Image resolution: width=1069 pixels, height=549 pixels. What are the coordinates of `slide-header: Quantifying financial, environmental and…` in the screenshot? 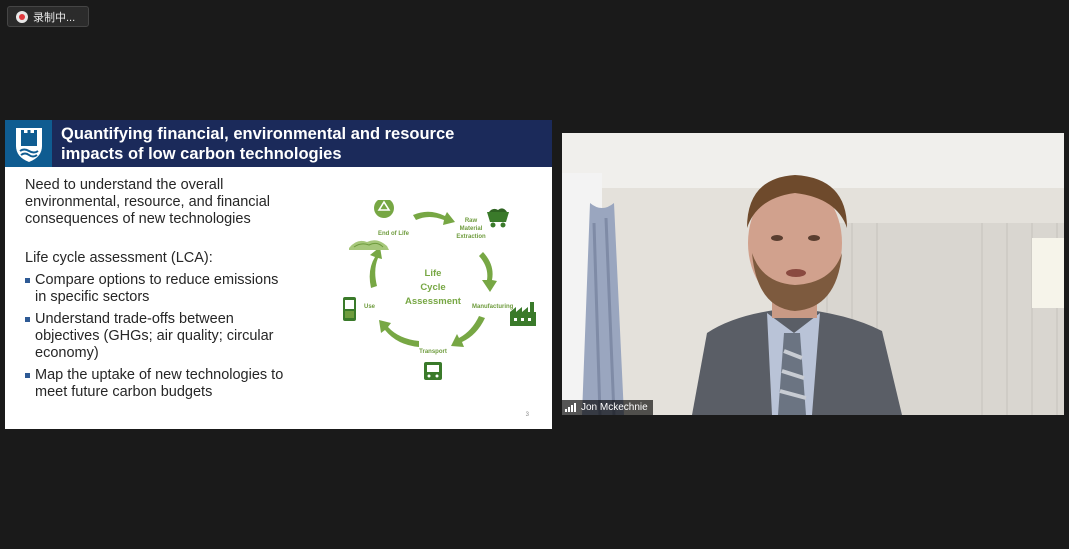 It's located at (278, 143).